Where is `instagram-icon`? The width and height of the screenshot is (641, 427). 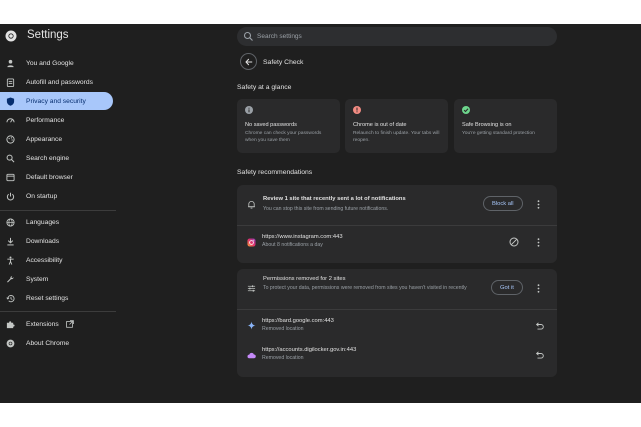 instagram-icon is located at coordinates (251, 242).